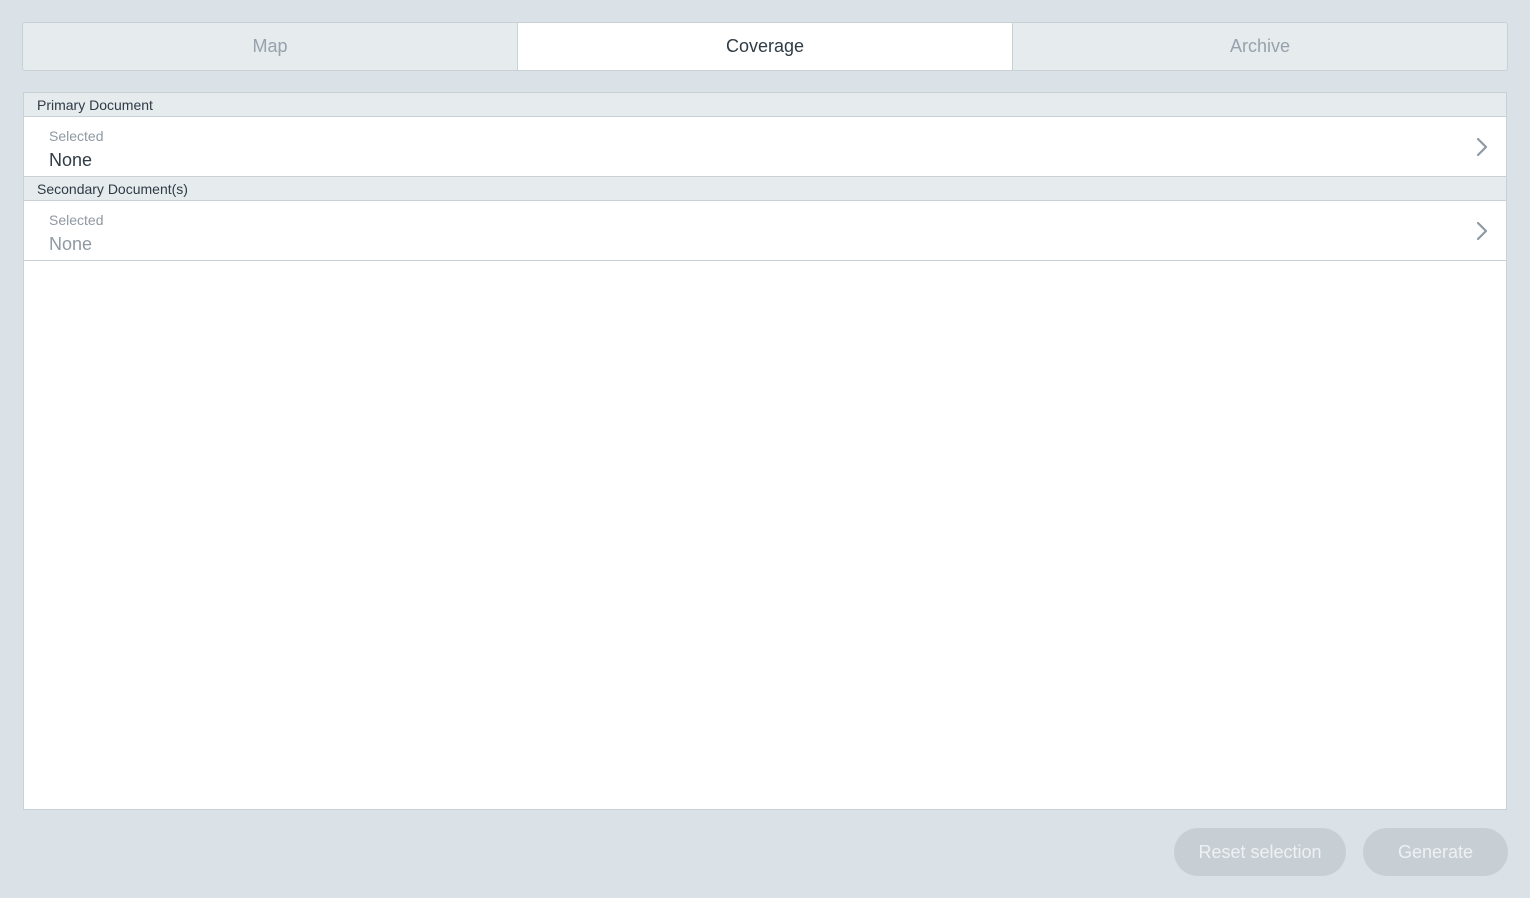 The image size is (1530, 898). I want to click on secondary-selected-label: Selected, so click(76, 220).